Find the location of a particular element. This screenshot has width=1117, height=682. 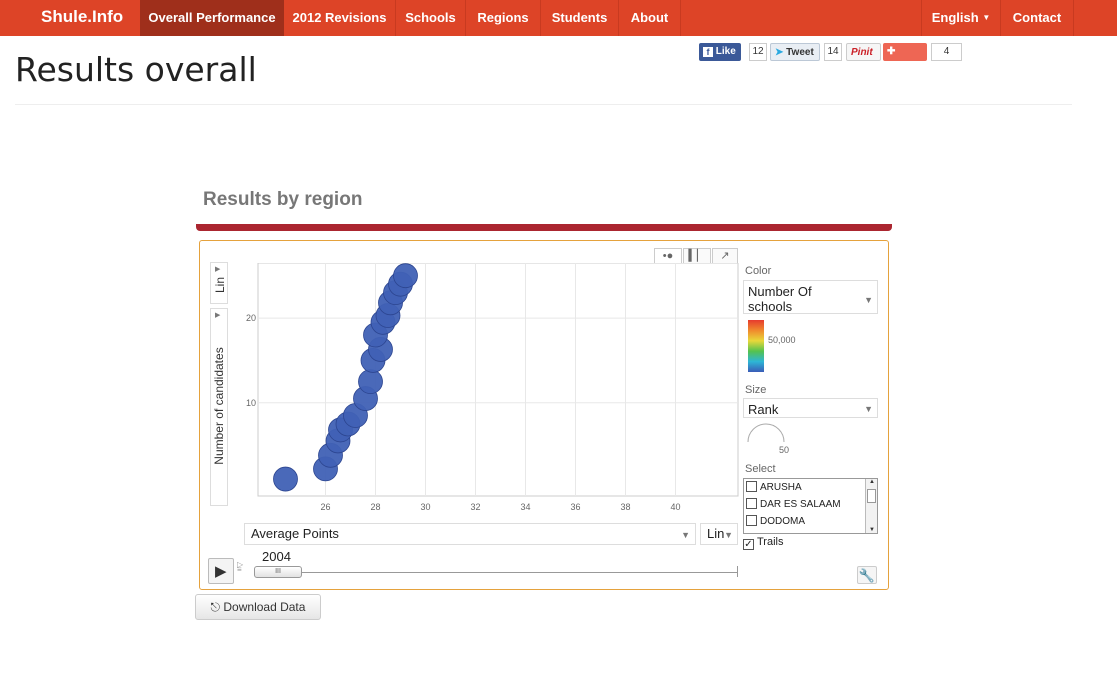

section-title: Results by region is located at coordinates (283, 199).